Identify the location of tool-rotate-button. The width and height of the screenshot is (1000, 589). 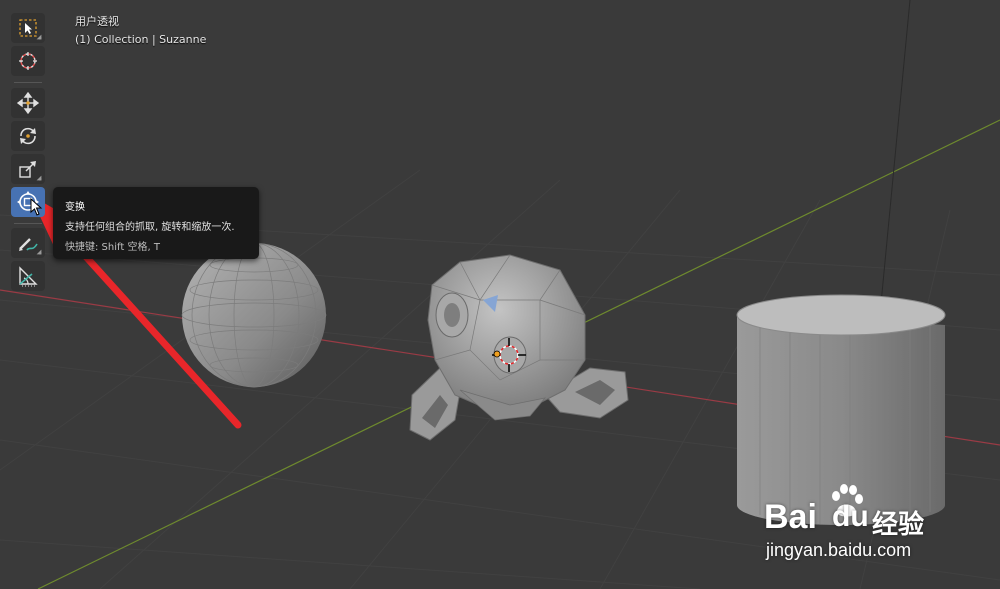
(28, 136).